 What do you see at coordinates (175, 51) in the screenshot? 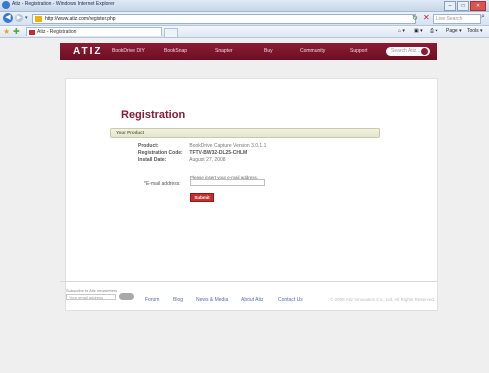
I see `nav-booksnap: BookSnap` at bounding box center [175, 51].